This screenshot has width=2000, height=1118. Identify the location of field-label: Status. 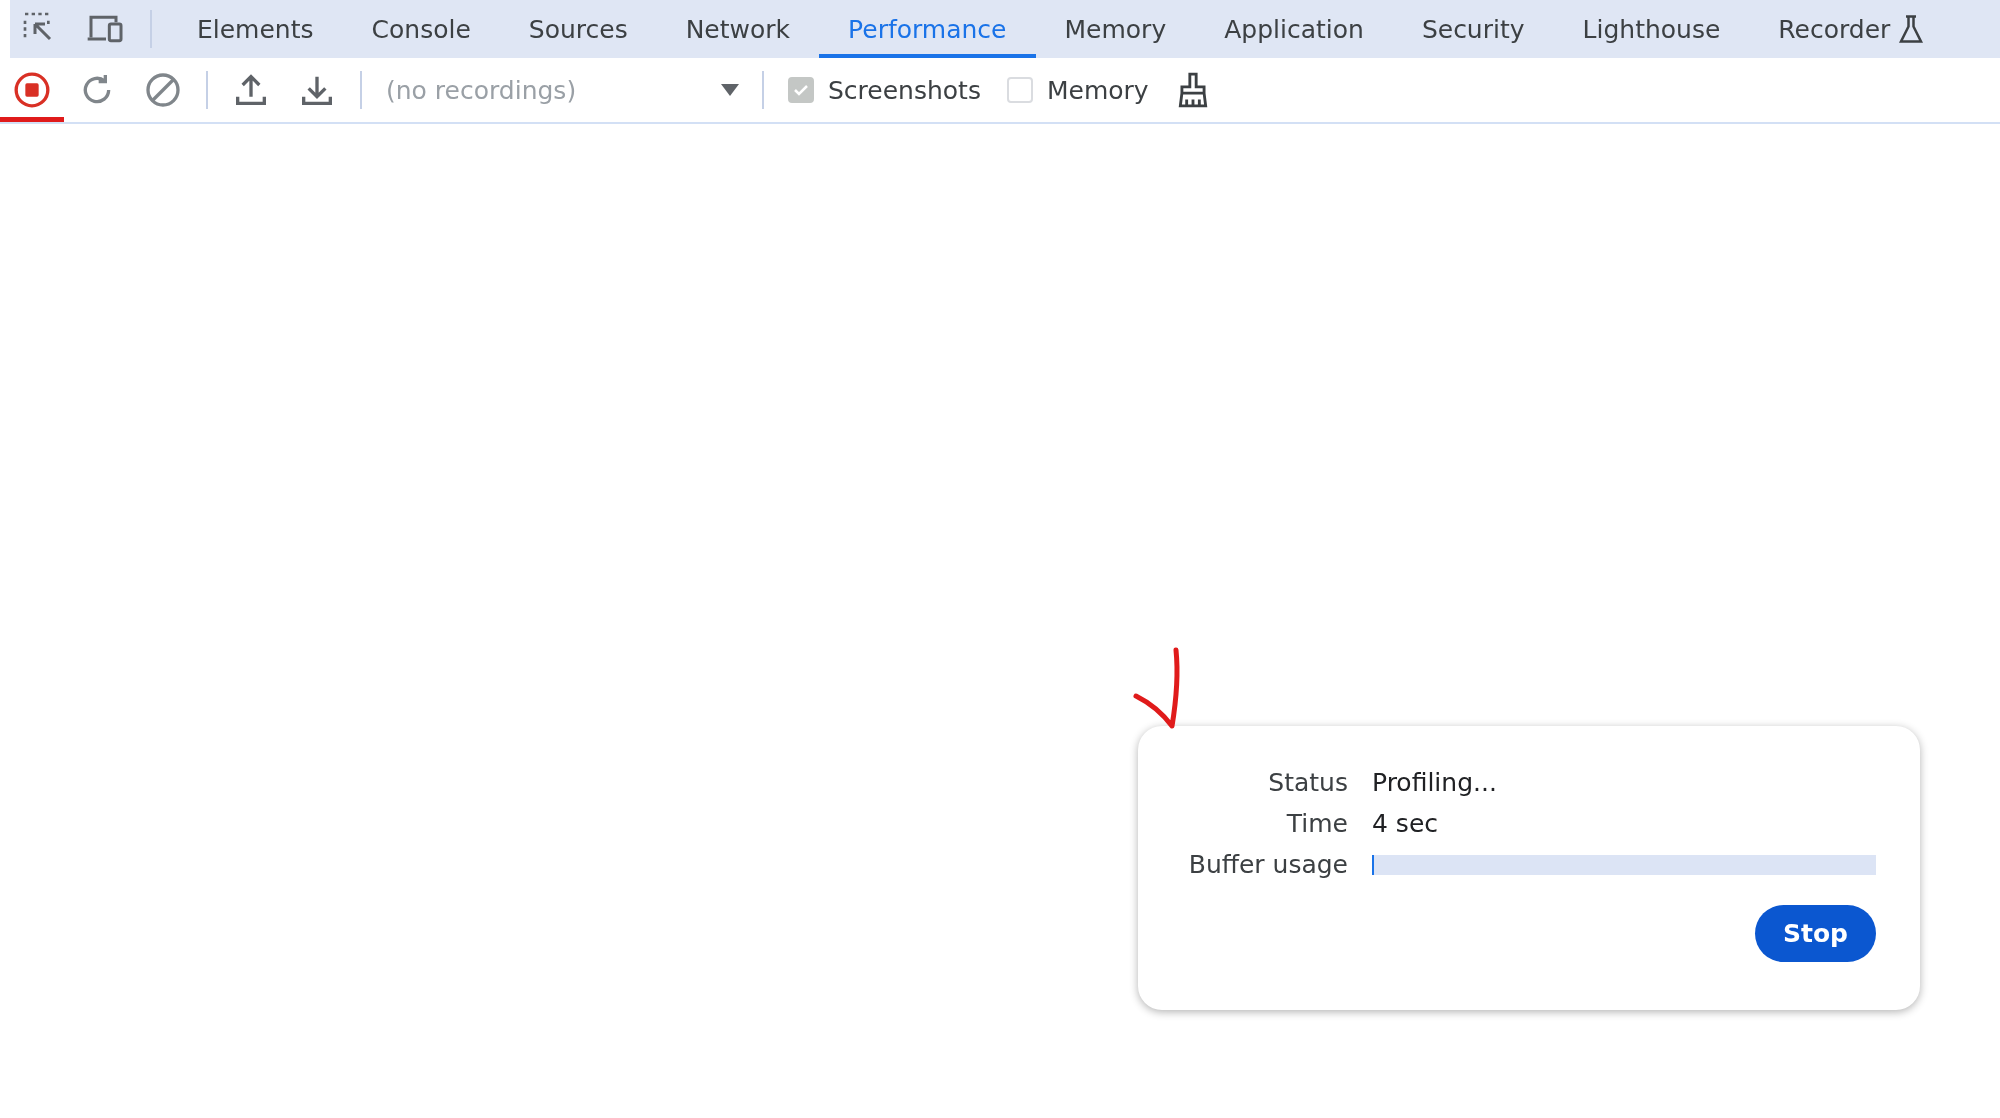
(1307, 782).